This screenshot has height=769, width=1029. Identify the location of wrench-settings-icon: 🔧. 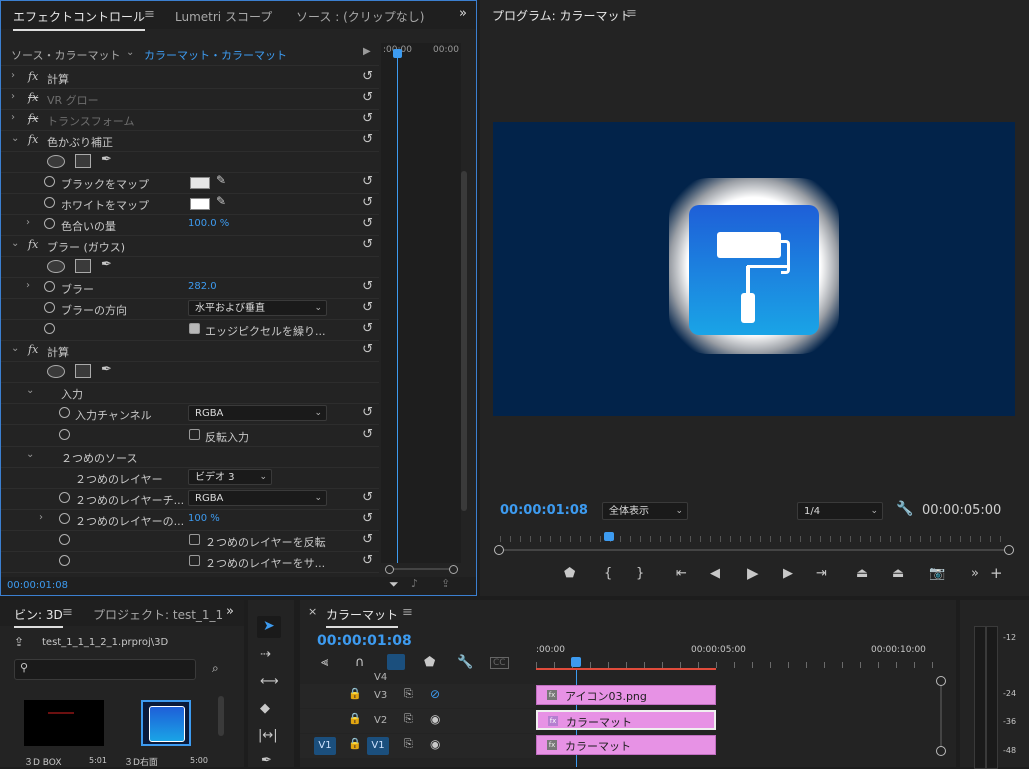
(904, 509).